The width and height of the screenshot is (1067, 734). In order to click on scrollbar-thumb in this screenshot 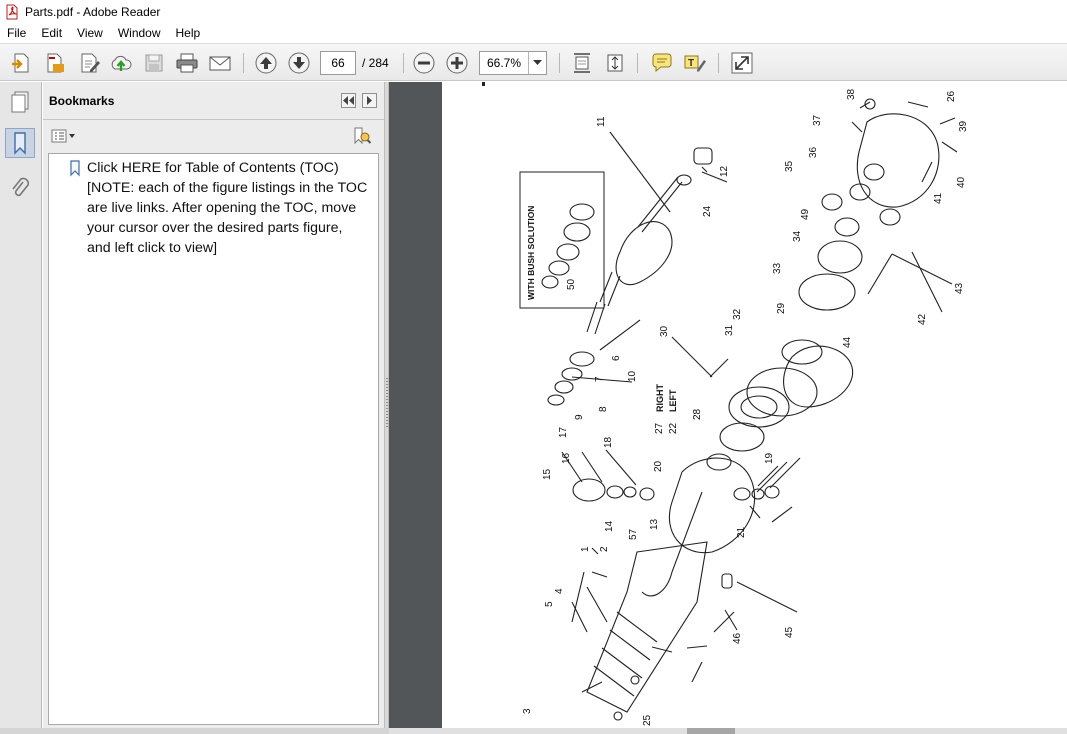, I will do `click(711, 731)`.